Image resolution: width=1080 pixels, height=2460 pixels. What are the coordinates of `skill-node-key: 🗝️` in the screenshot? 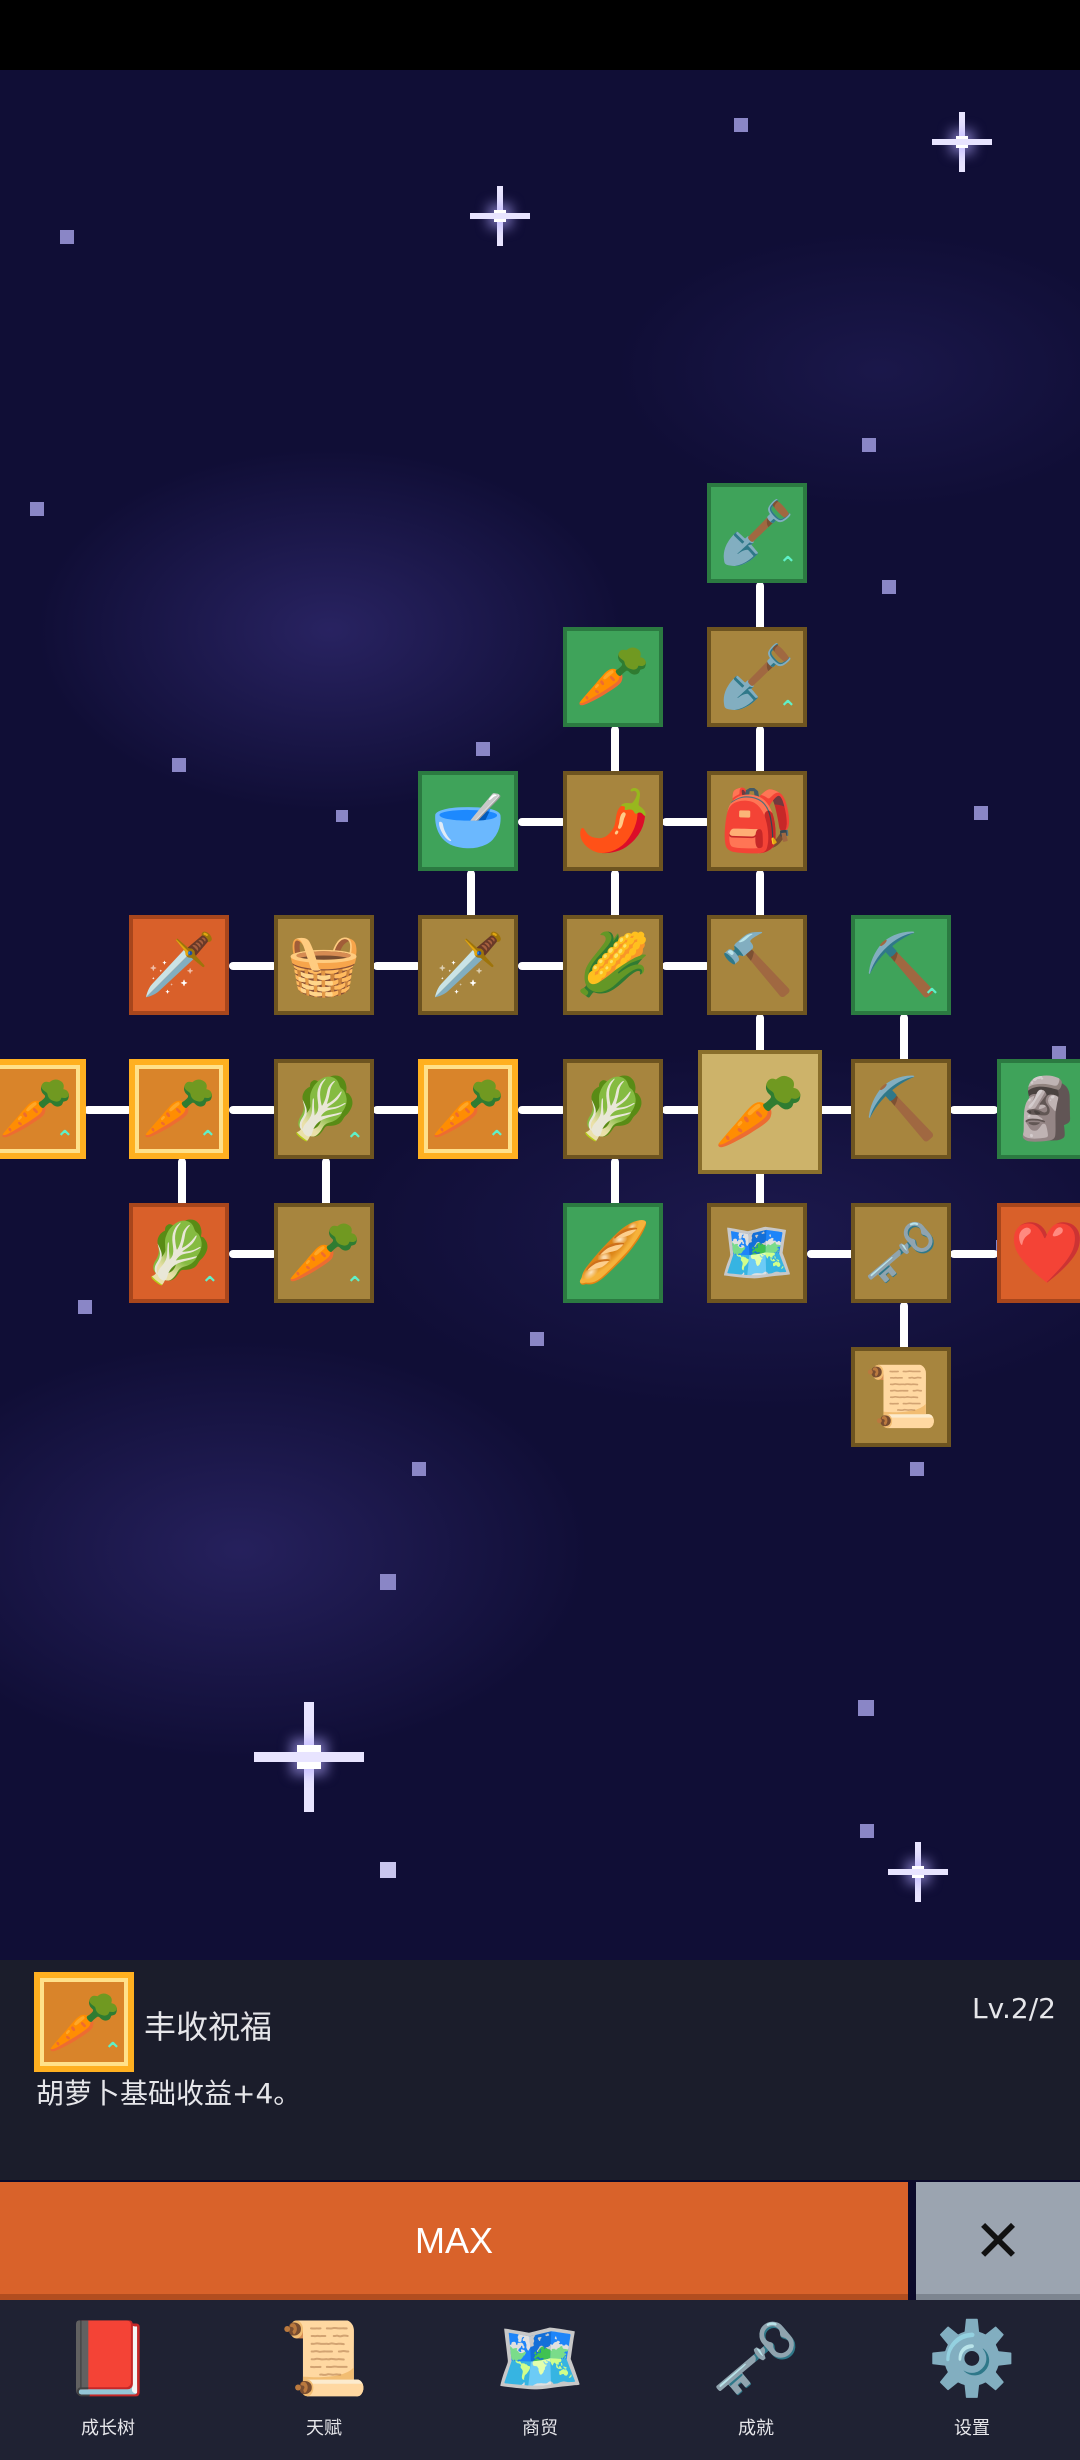 It's located at (901, 1253).